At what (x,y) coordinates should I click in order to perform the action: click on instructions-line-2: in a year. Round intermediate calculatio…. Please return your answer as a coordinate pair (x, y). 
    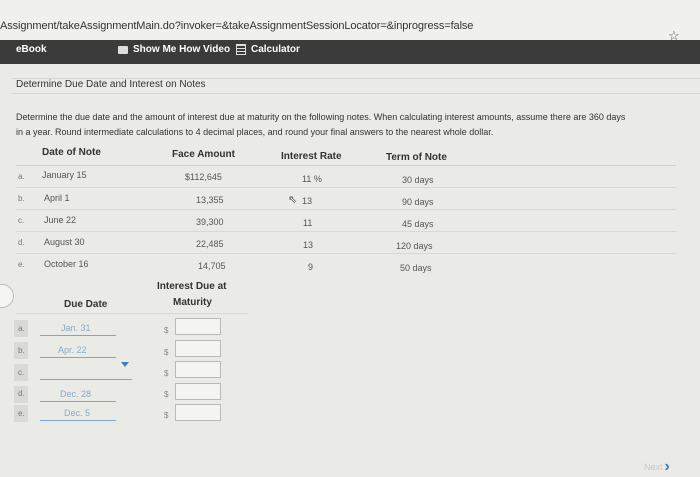
    Looking at the image, I should click on (255, 132).